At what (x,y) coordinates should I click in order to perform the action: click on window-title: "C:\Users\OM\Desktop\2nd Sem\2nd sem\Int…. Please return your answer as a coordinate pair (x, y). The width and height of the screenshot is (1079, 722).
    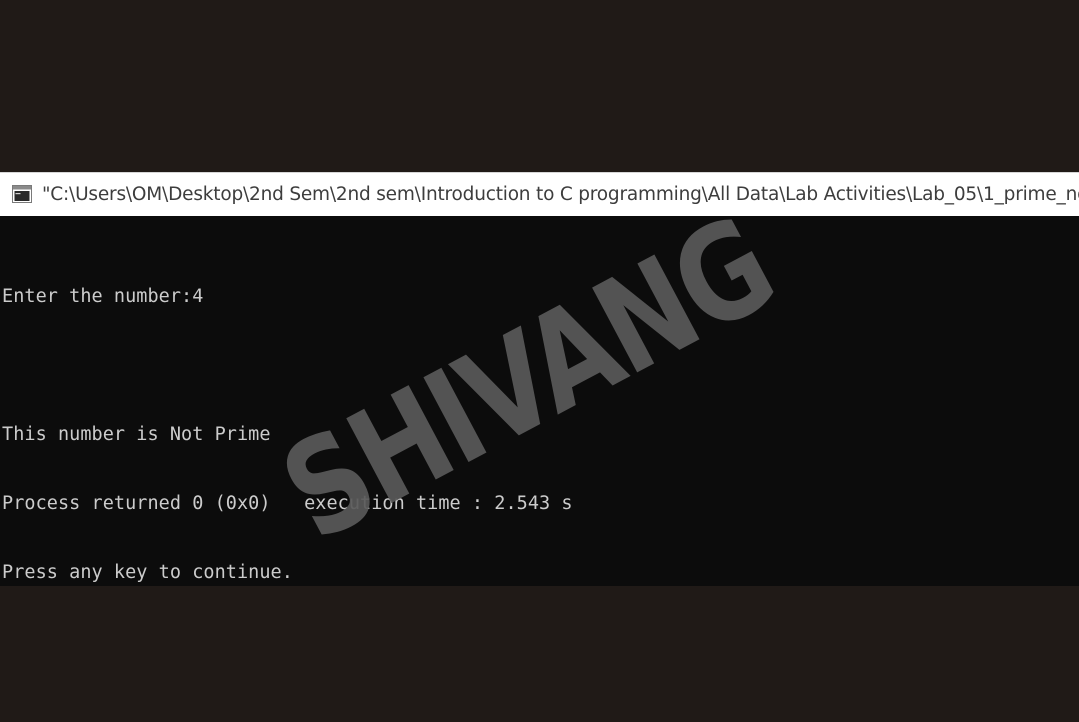
    Looking at the image, I should click on (560, 194).